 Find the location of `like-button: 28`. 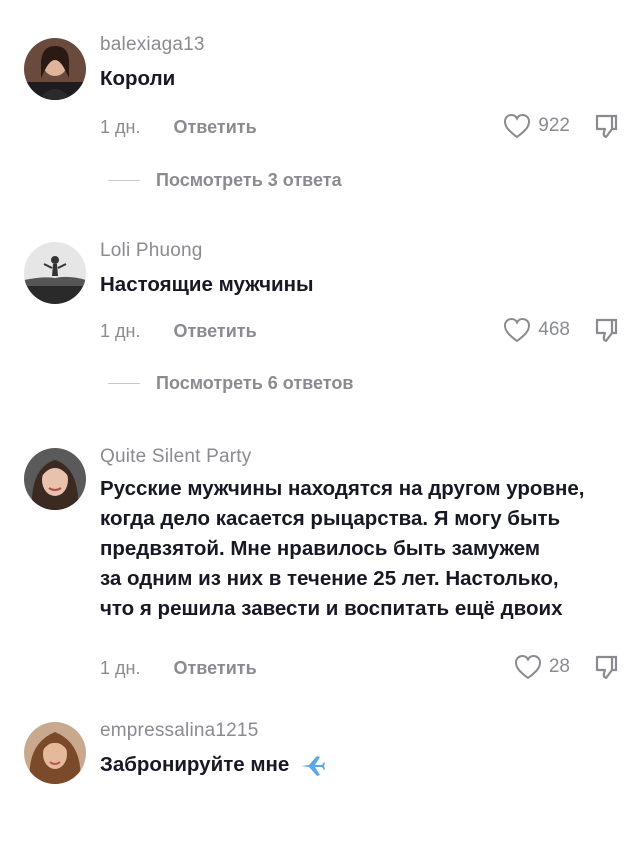

like-button: 28 is located at coordinates (541, 667).